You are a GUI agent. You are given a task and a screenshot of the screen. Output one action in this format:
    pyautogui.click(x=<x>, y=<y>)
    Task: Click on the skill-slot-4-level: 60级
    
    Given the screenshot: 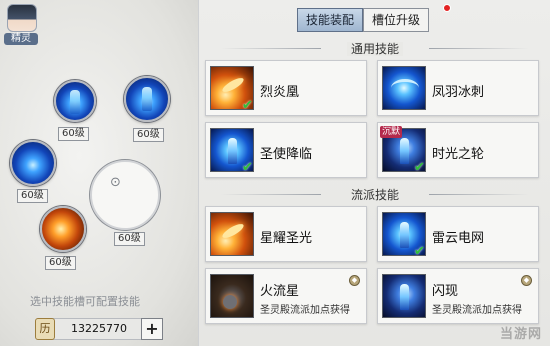 What is the action you would take?
    pyautogui.click(x=60, y=263)
    